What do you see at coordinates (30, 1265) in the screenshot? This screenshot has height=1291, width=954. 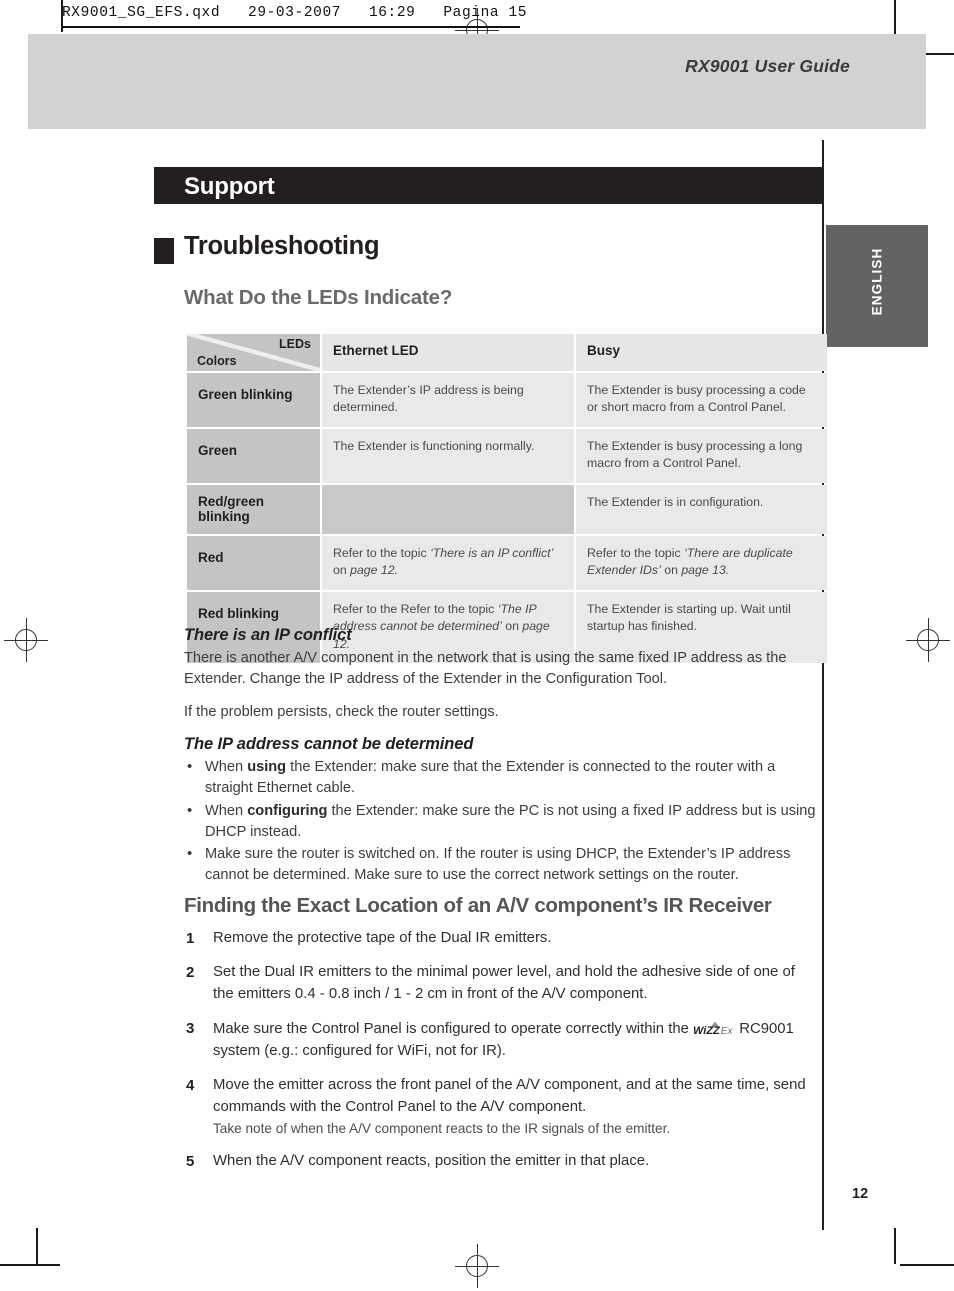 I see `crop-mark-bottom-left-horizontal` at bounding box center [30, 1265].